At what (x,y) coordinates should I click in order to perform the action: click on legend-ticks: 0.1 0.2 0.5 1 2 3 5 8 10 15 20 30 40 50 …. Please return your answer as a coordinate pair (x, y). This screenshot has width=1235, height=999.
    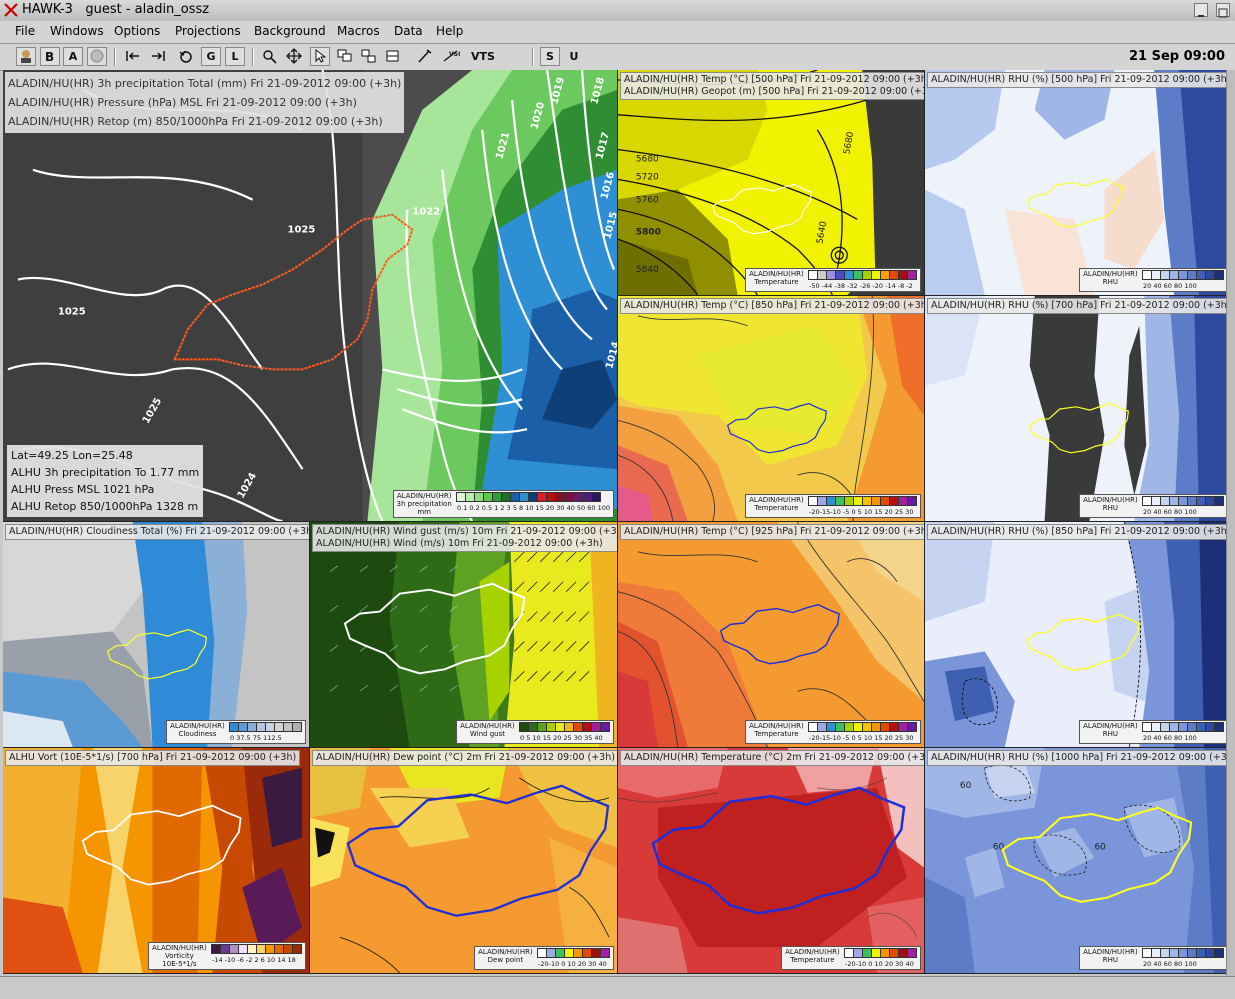
    Looking at the image, I should click on (533, 508).